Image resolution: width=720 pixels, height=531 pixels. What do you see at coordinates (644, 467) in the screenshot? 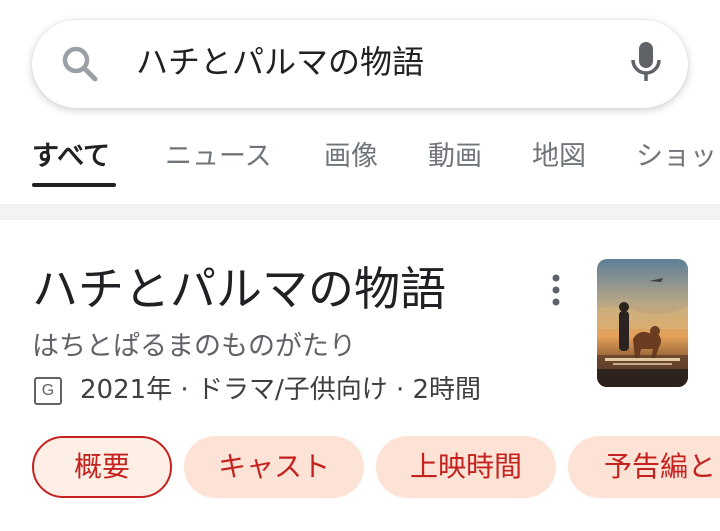
I see `chip-trailers: 予告編と` at bounding box center [644, 467].